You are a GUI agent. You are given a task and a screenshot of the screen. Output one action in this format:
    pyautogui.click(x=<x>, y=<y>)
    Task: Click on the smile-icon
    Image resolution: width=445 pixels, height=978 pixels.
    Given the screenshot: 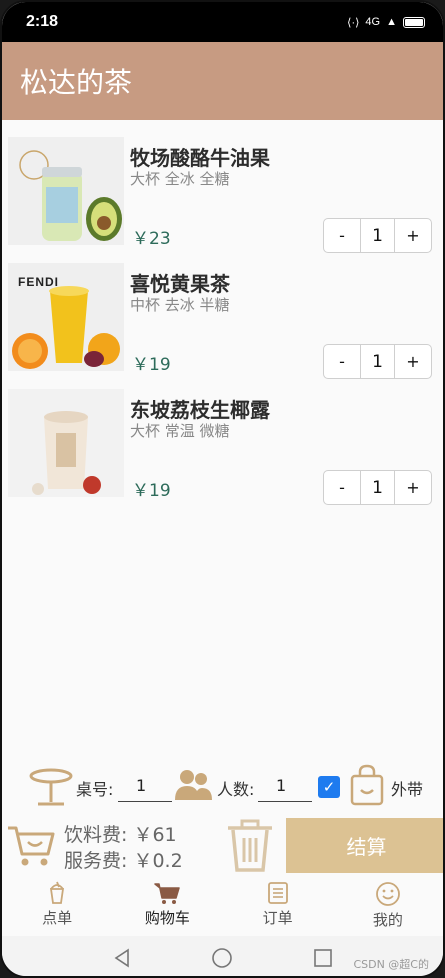 What is the action you would take?
    pyautogui.click(x=387, y=894)
    